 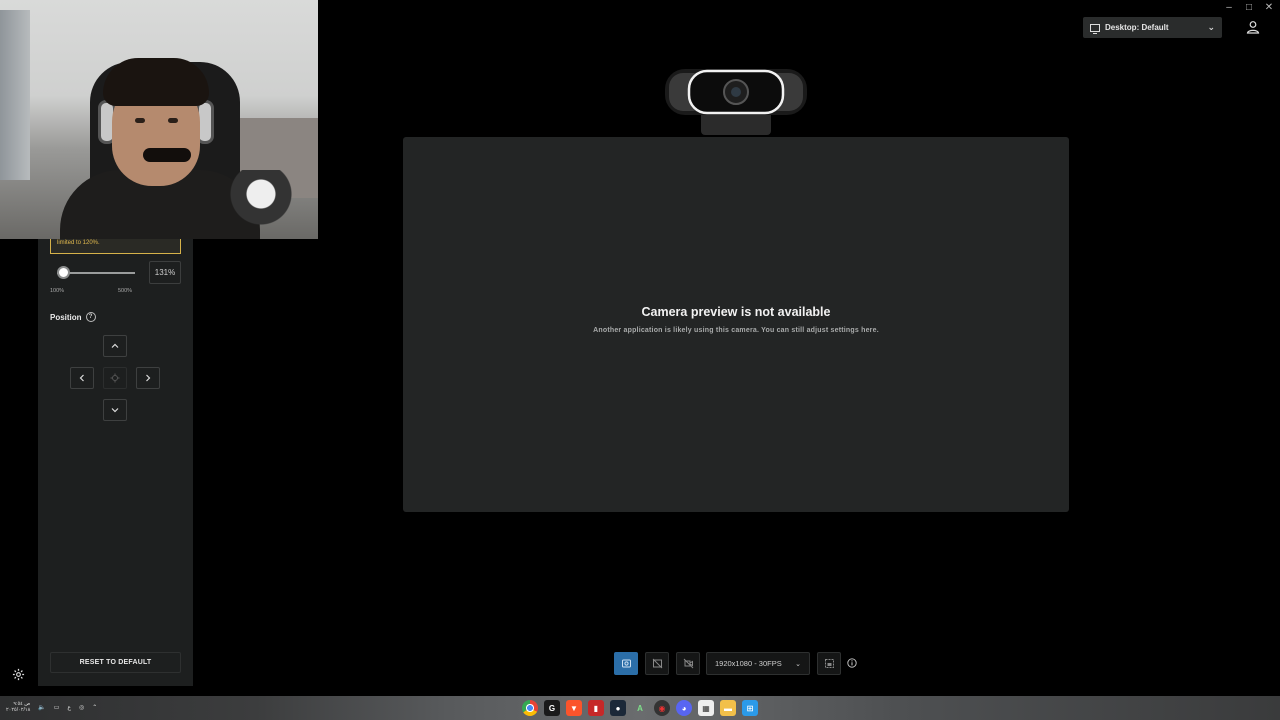 What do you see at coordinates (1253, 27) in the screenshot?
I see `user-account-icon` at bounding box center [1253, 27].